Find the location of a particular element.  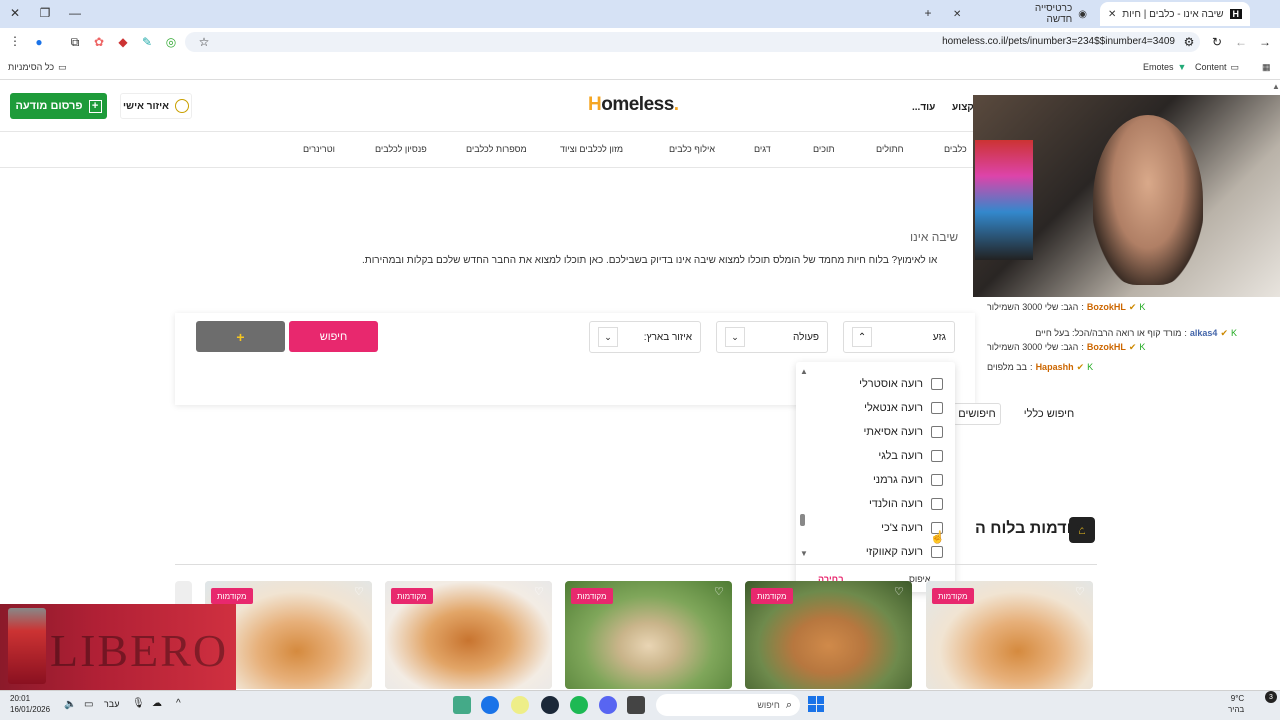

extension-icon: ◆ is located at coordinates (123, 42).